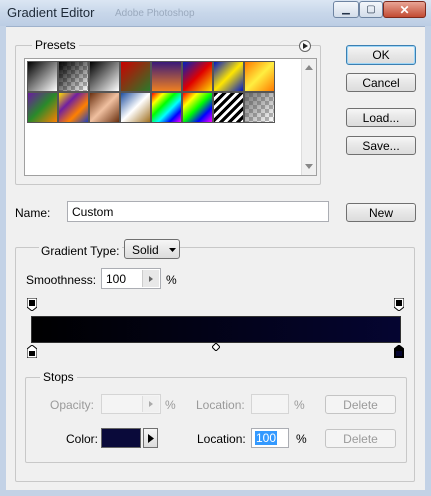 This screenshot has width=431, height=496. What do you see at coordinates (73, 76) in the screenshot?
I see `preset-swatch-foreground-to-transparent` at bounding box center [73, 76].